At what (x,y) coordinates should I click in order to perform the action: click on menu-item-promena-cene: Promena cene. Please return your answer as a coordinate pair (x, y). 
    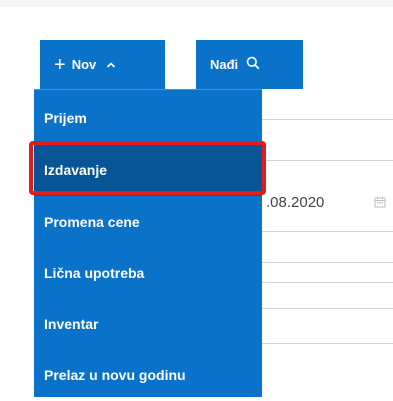
    Looking at the image, I should click on (148, 222).